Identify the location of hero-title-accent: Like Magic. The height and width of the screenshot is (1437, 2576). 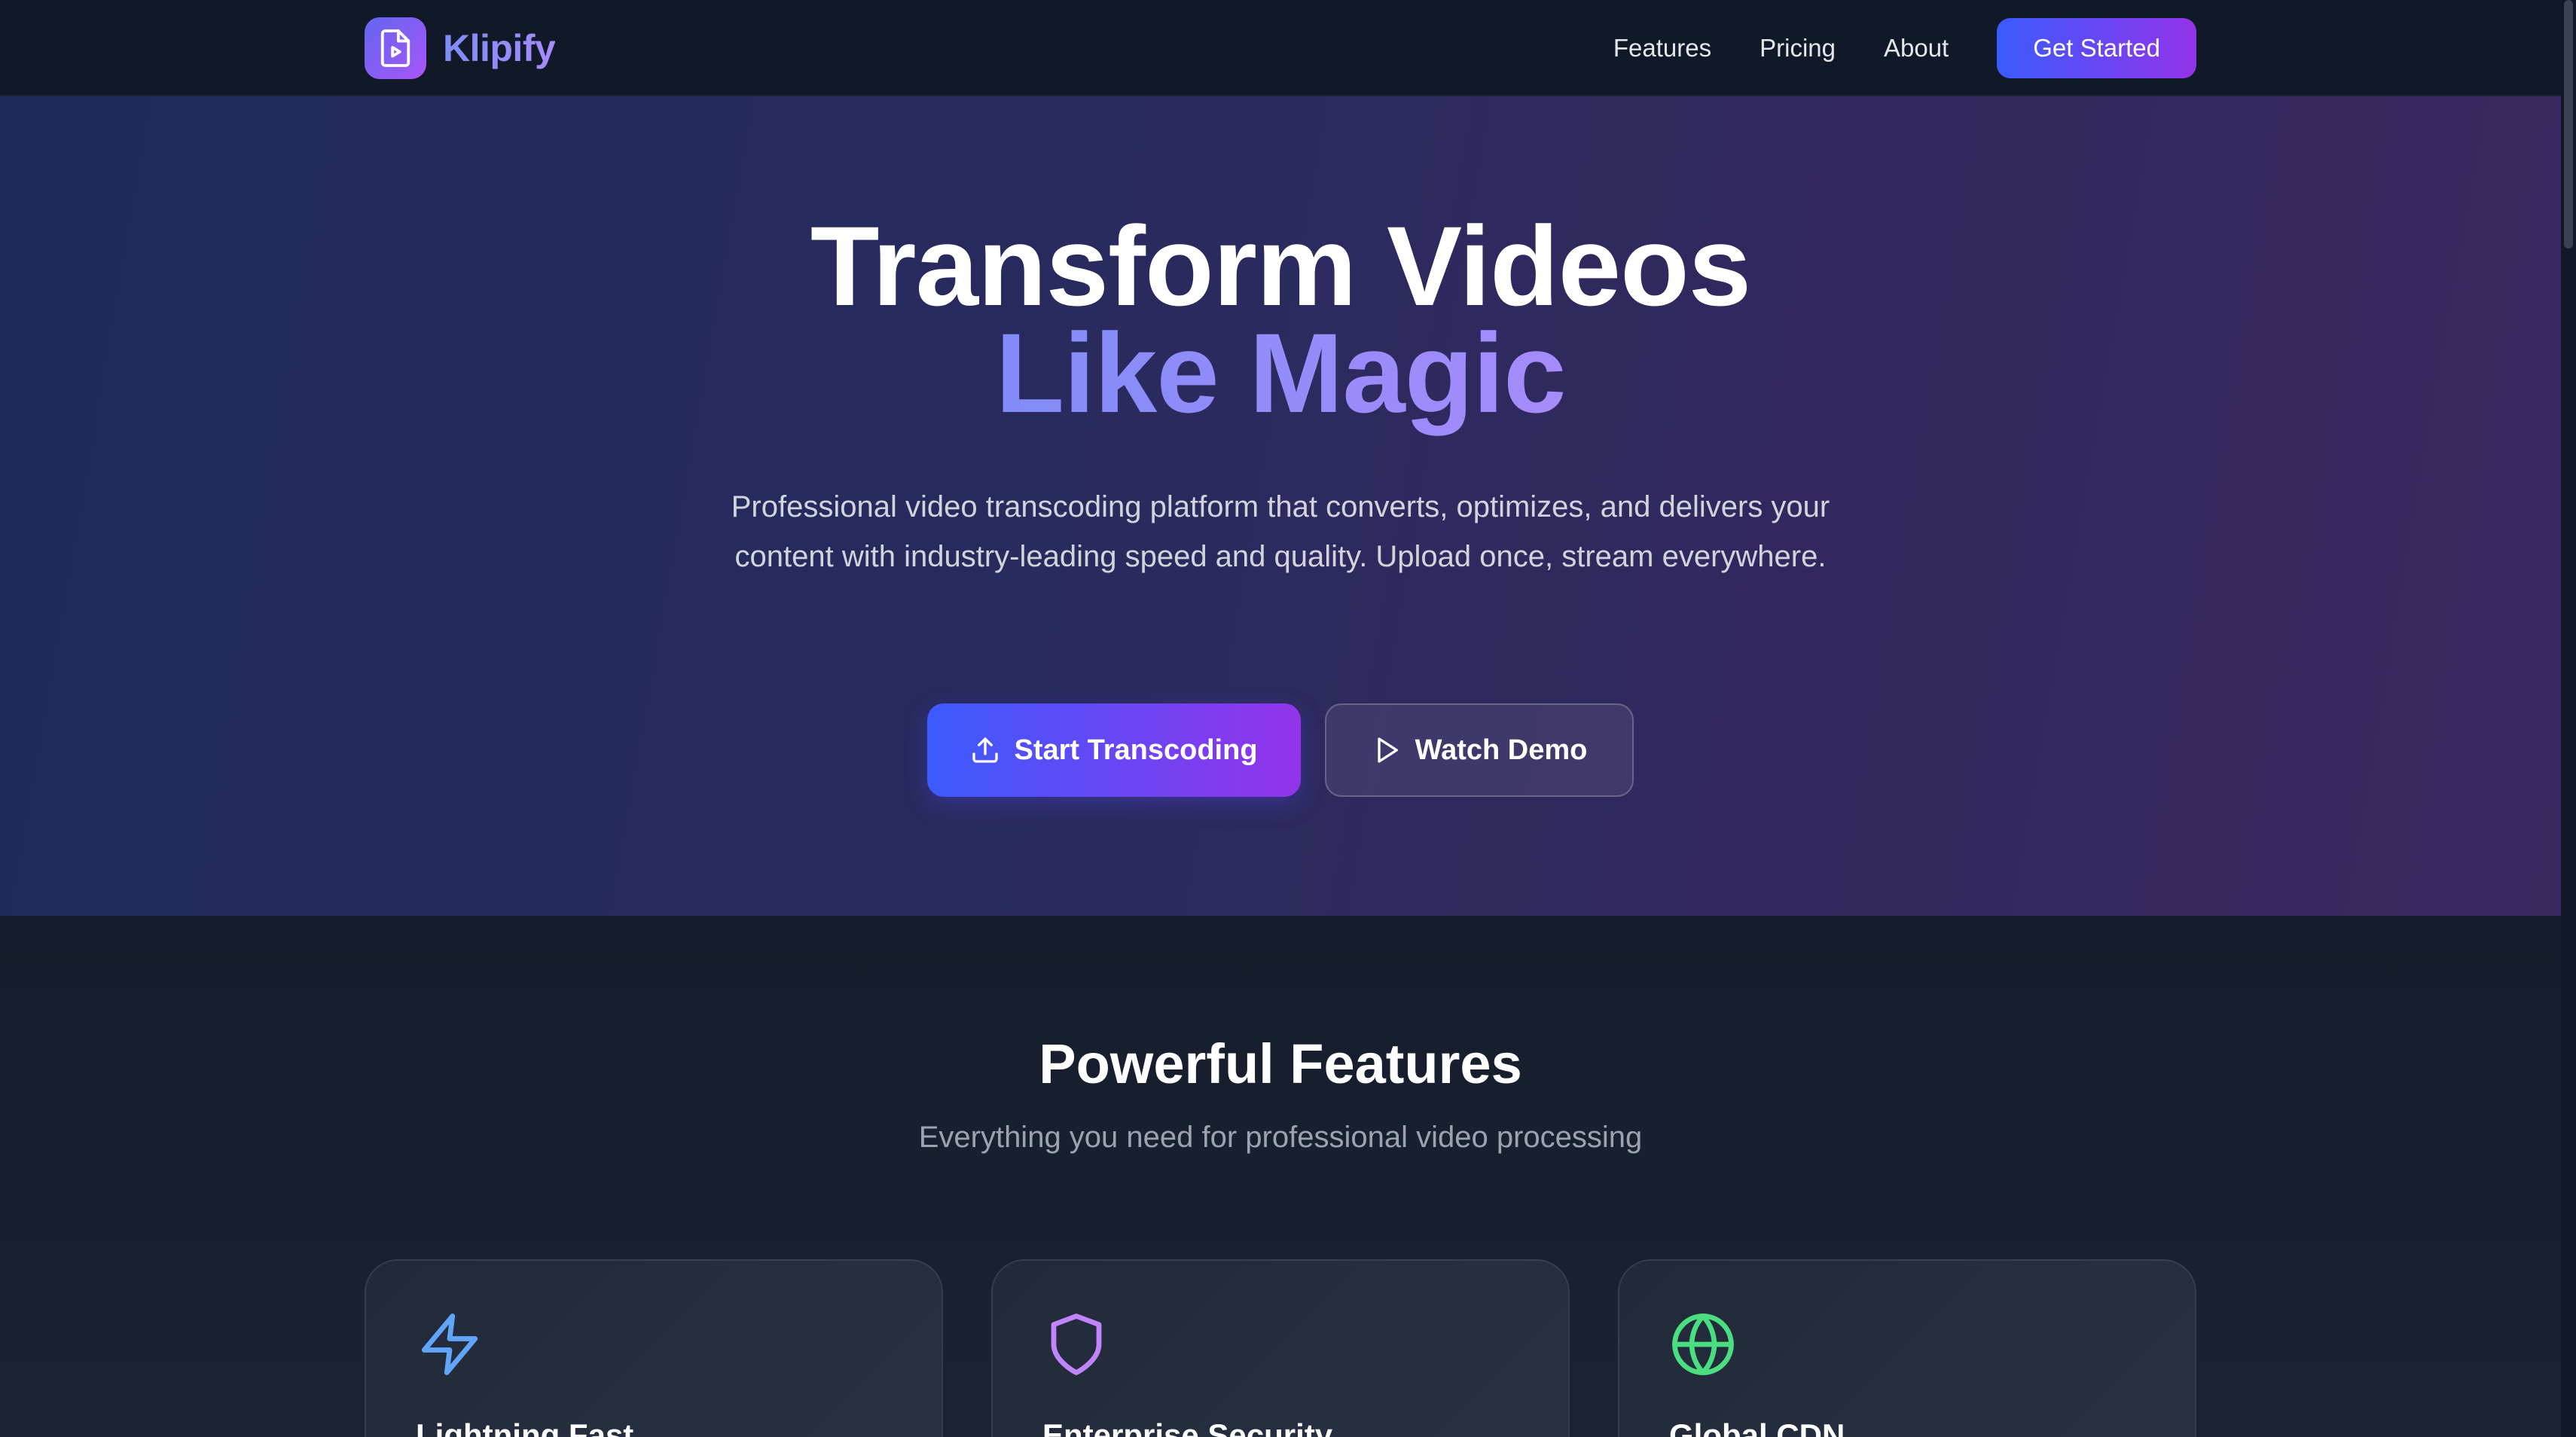
(1280, 372).